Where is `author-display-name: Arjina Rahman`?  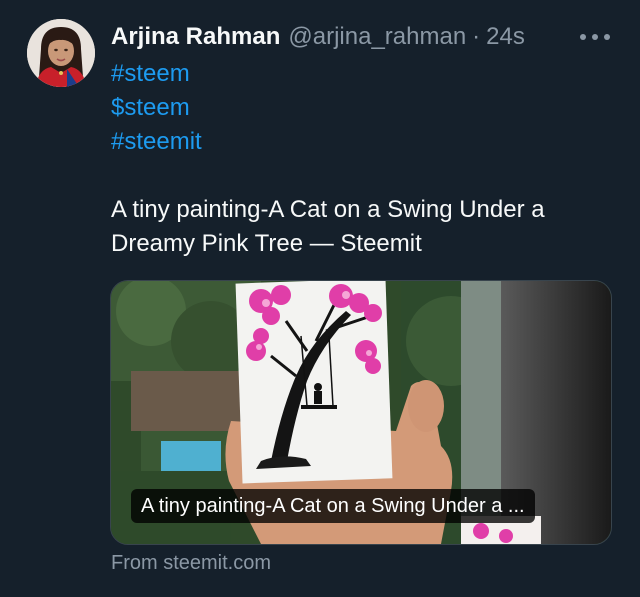 author-display-name: Arjina Rahman is located at coordinates (195, 37).